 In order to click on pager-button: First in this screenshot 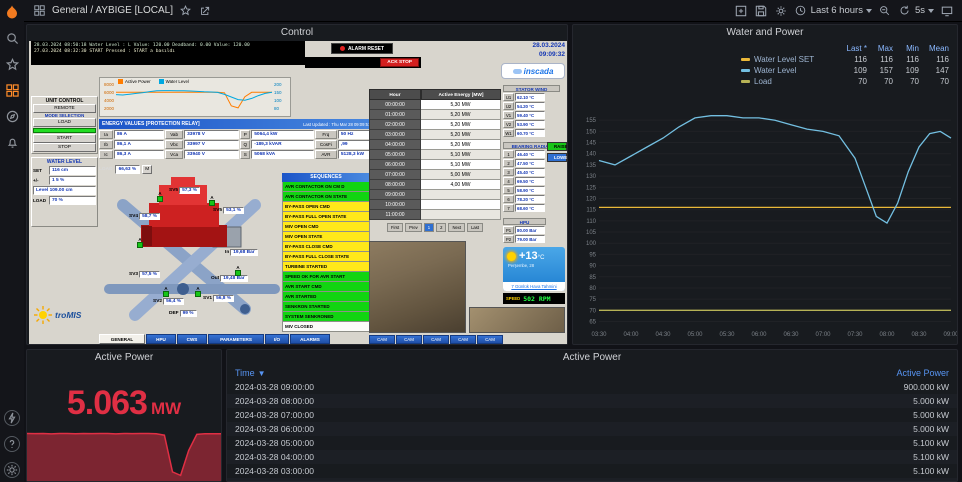, I will do `click(395, 227)`.